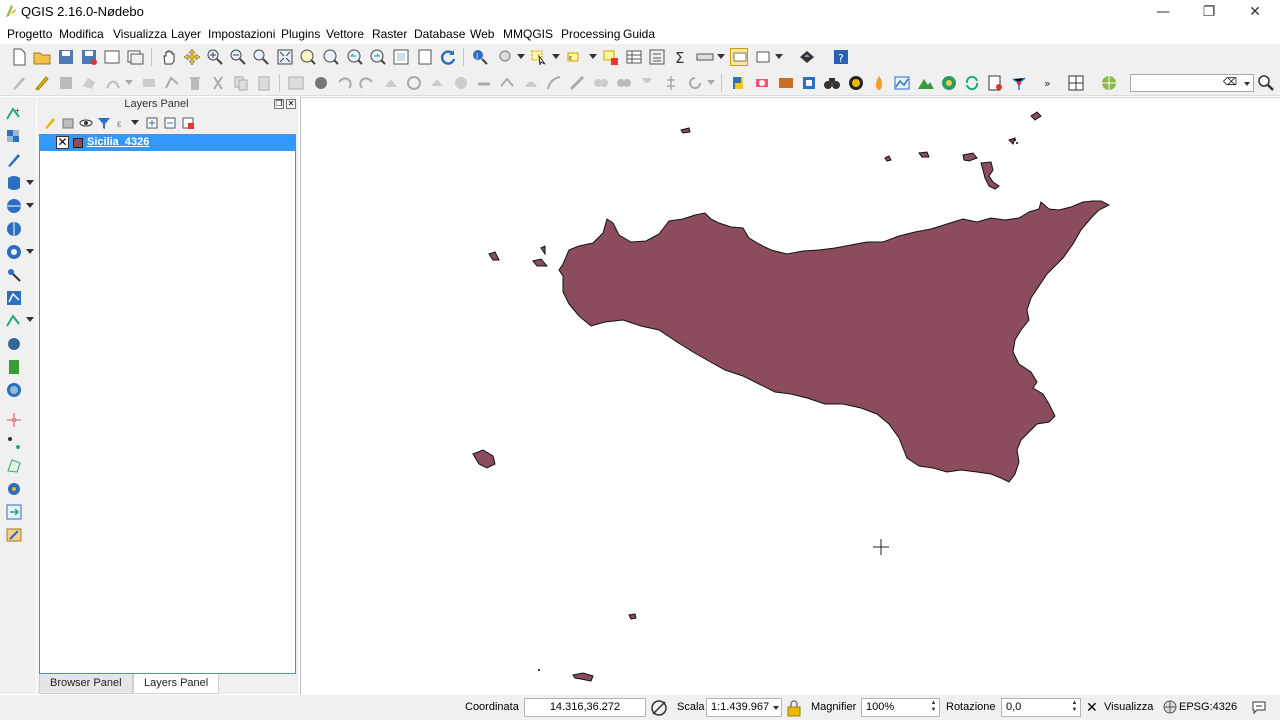 The height and width of the screenshot is (720, 1280). What do you see at coordinates (66, 57) in the screenshot?
I see `save-project-icon` at bounding box center [66, 57].